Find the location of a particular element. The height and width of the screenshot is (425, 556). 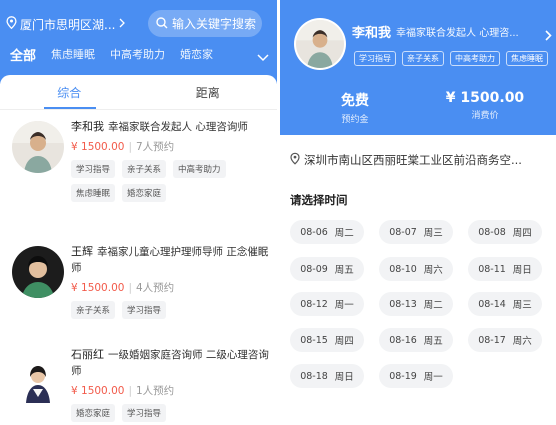

time-slot-chip: 08-07 周三 is located at coordinates (416, 232).